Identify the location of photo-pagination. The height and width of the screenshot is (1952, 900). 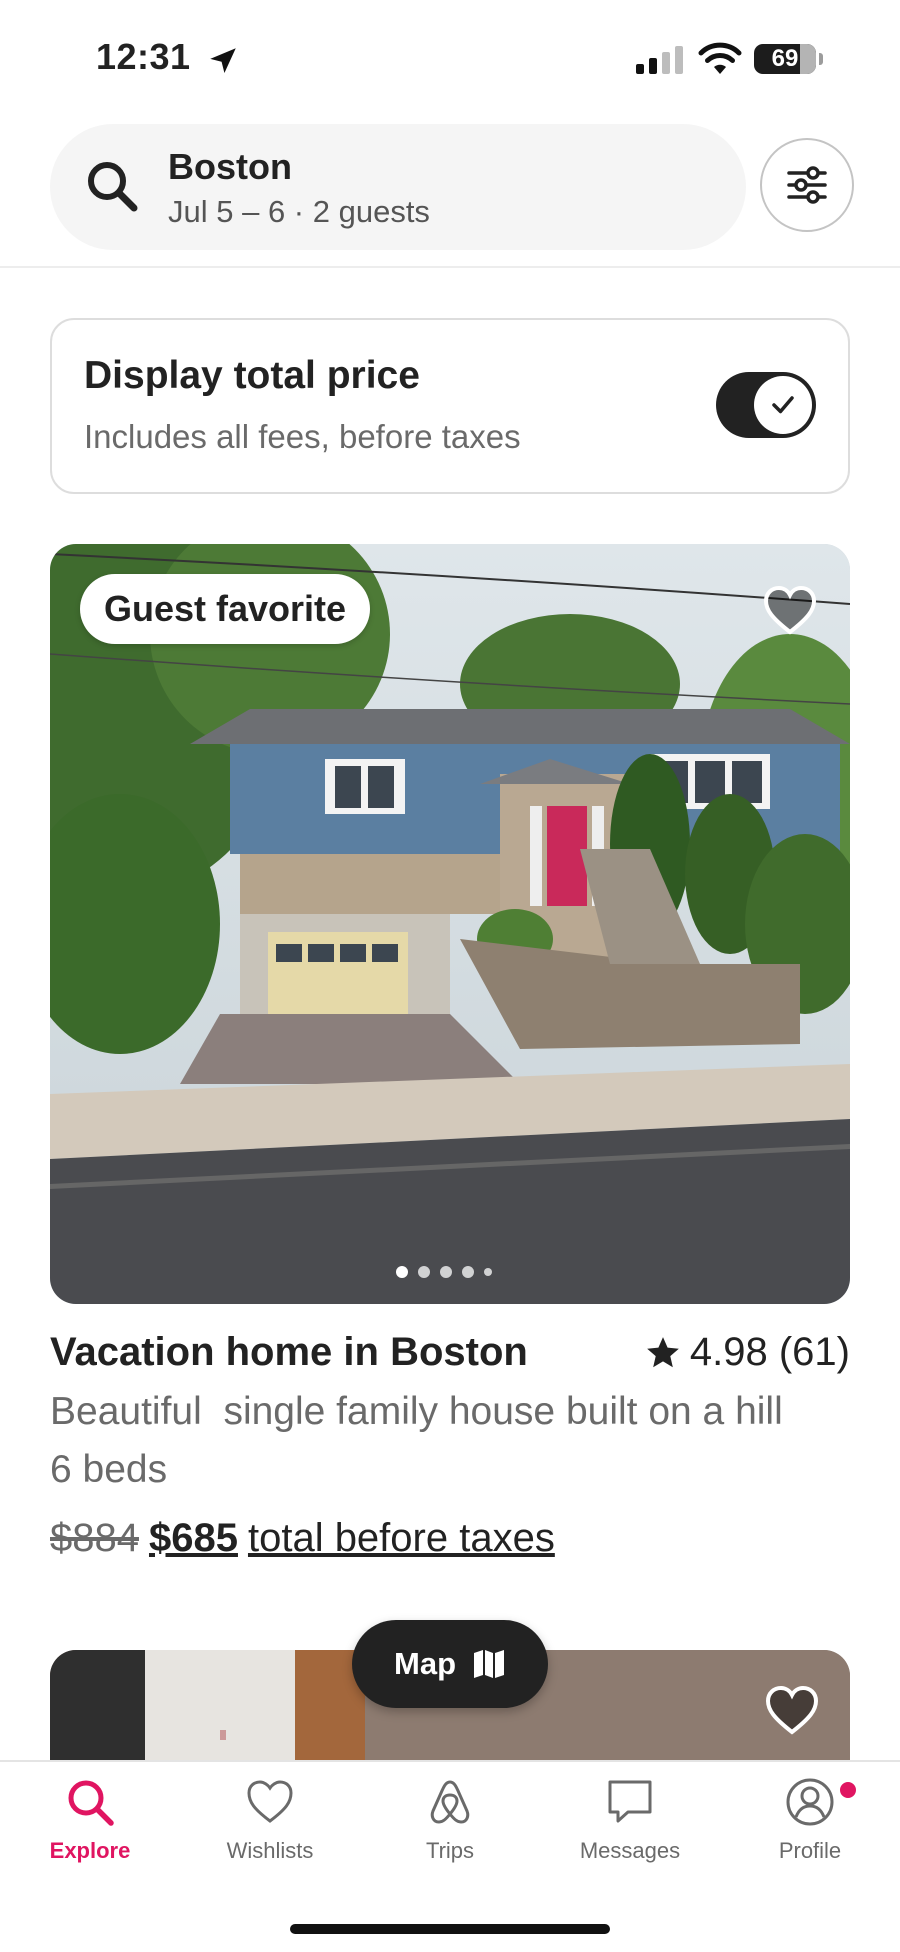
(444, 1272).